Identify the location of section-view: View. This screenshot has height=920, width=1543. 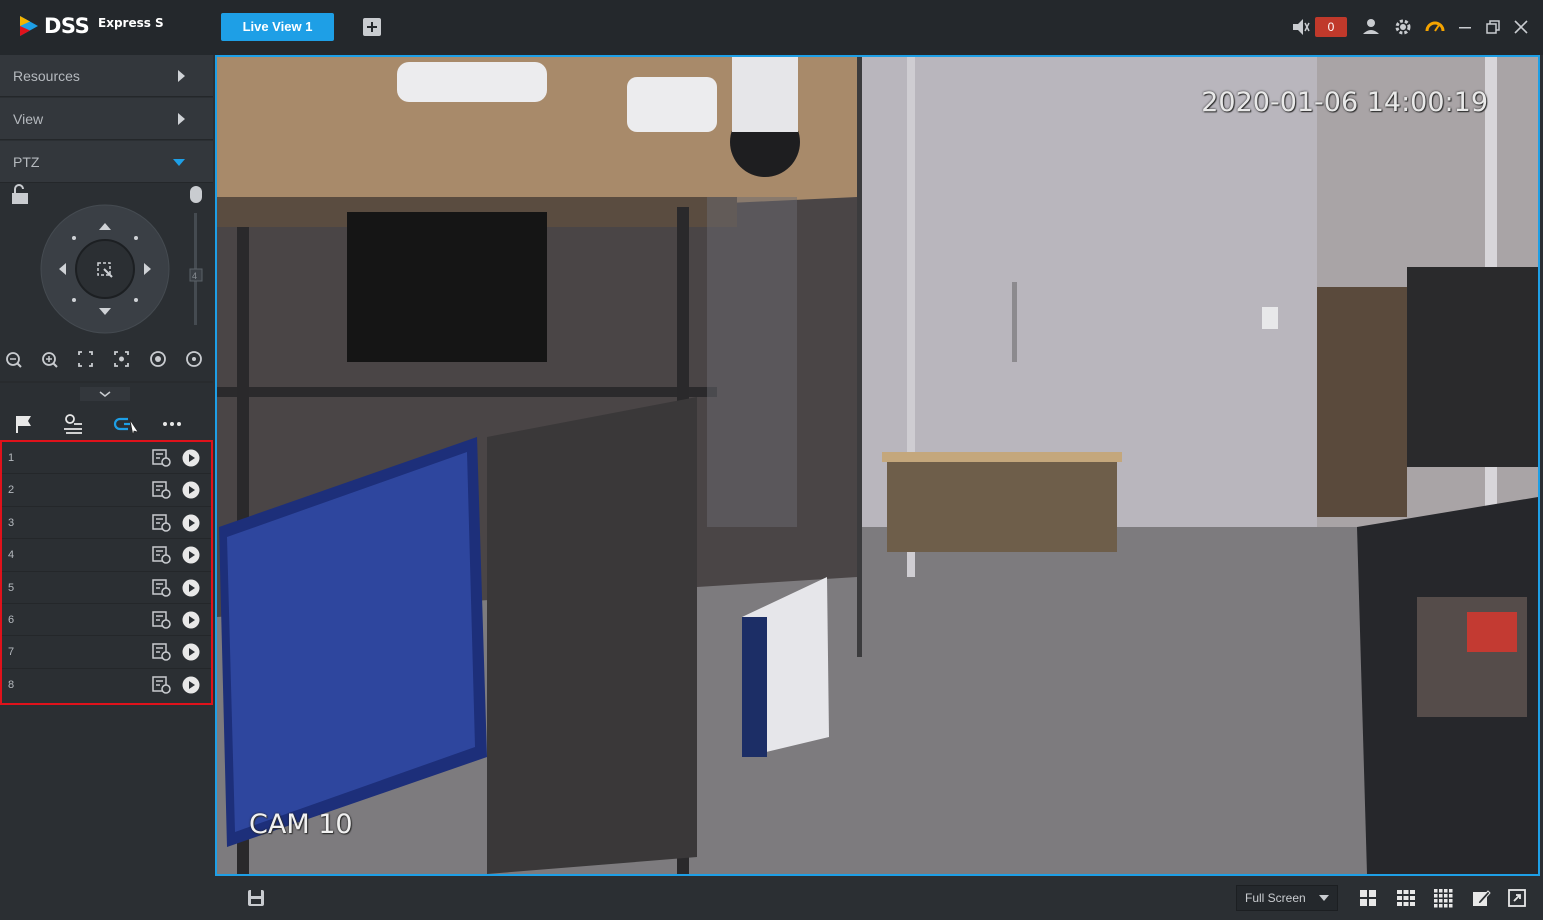
(106, 119).